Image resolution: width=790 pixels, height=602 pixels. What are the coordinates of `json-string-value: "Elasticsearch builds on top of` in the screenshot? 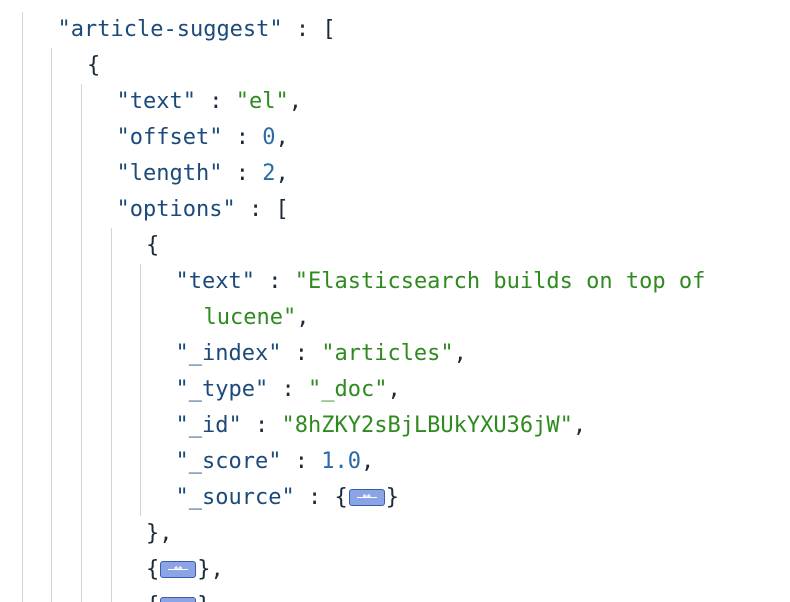 It's located at (500, 281).